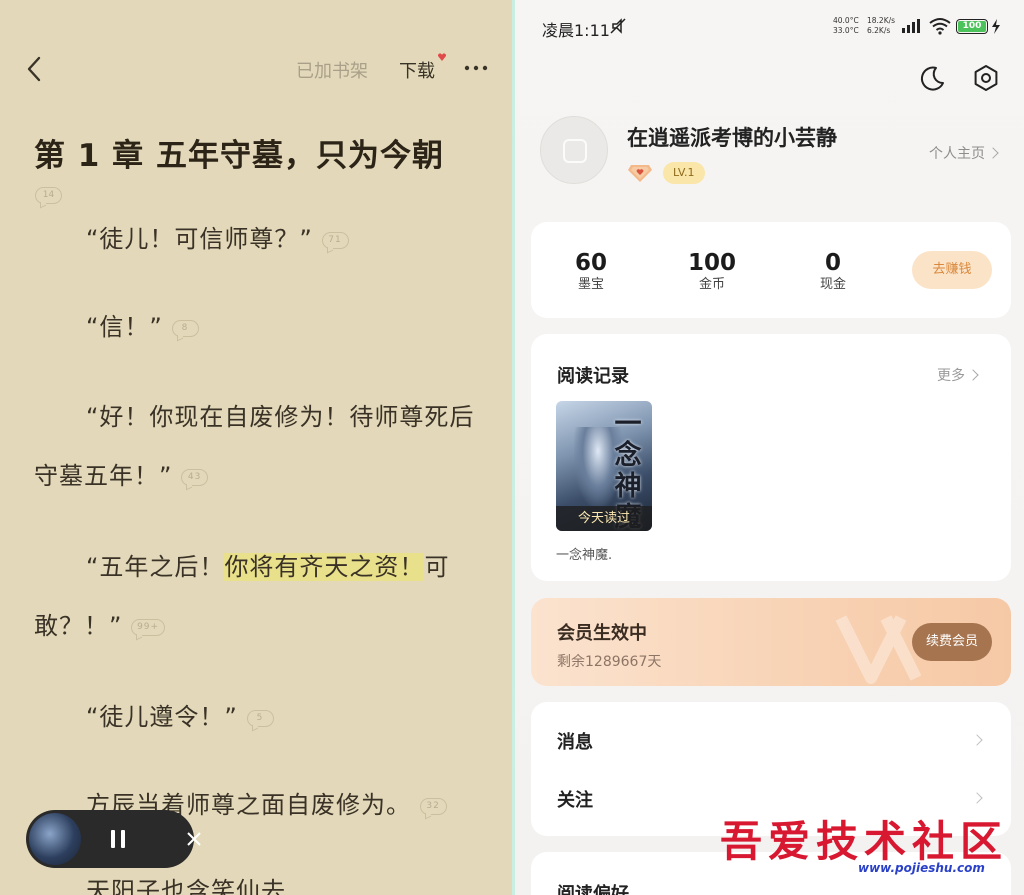 The height and width of the screenshot is (895, 1024). What do you see at coordinates (186, 886) in the screenshot?
I see `paragraph-text: 天阳子也含笑仙去` at bounding box center [186, 886].